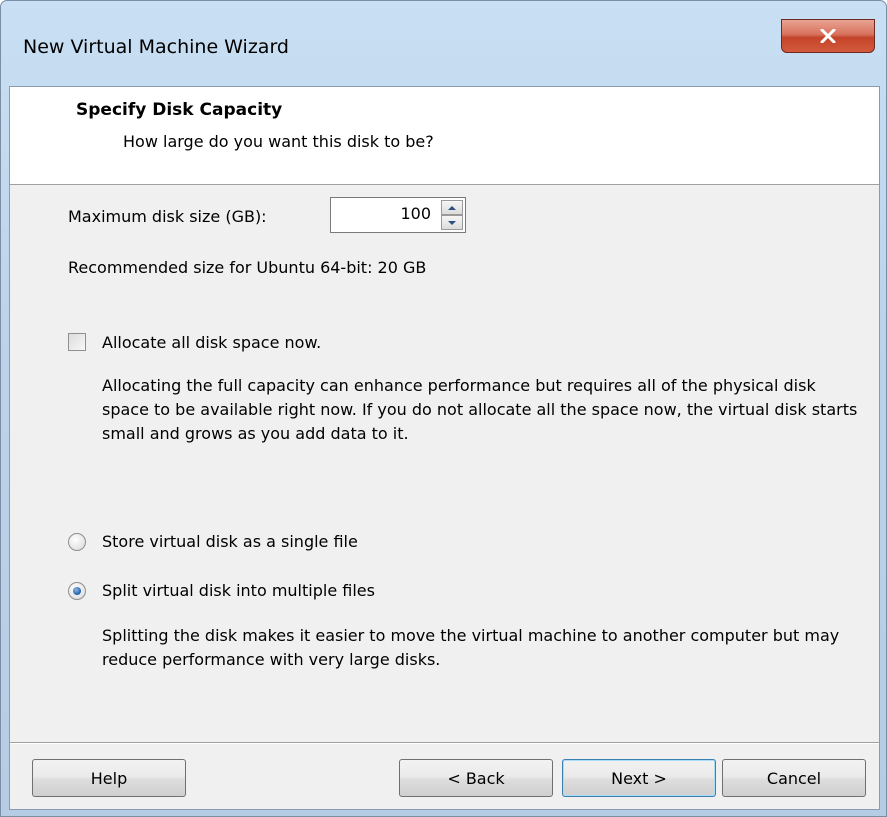 The width and height of the screenshot is (887, 817). Describe the element at coordinates (167, 216) in the screenshot. I see `disk-size-label: Maximum disk size (GB):` at that location.